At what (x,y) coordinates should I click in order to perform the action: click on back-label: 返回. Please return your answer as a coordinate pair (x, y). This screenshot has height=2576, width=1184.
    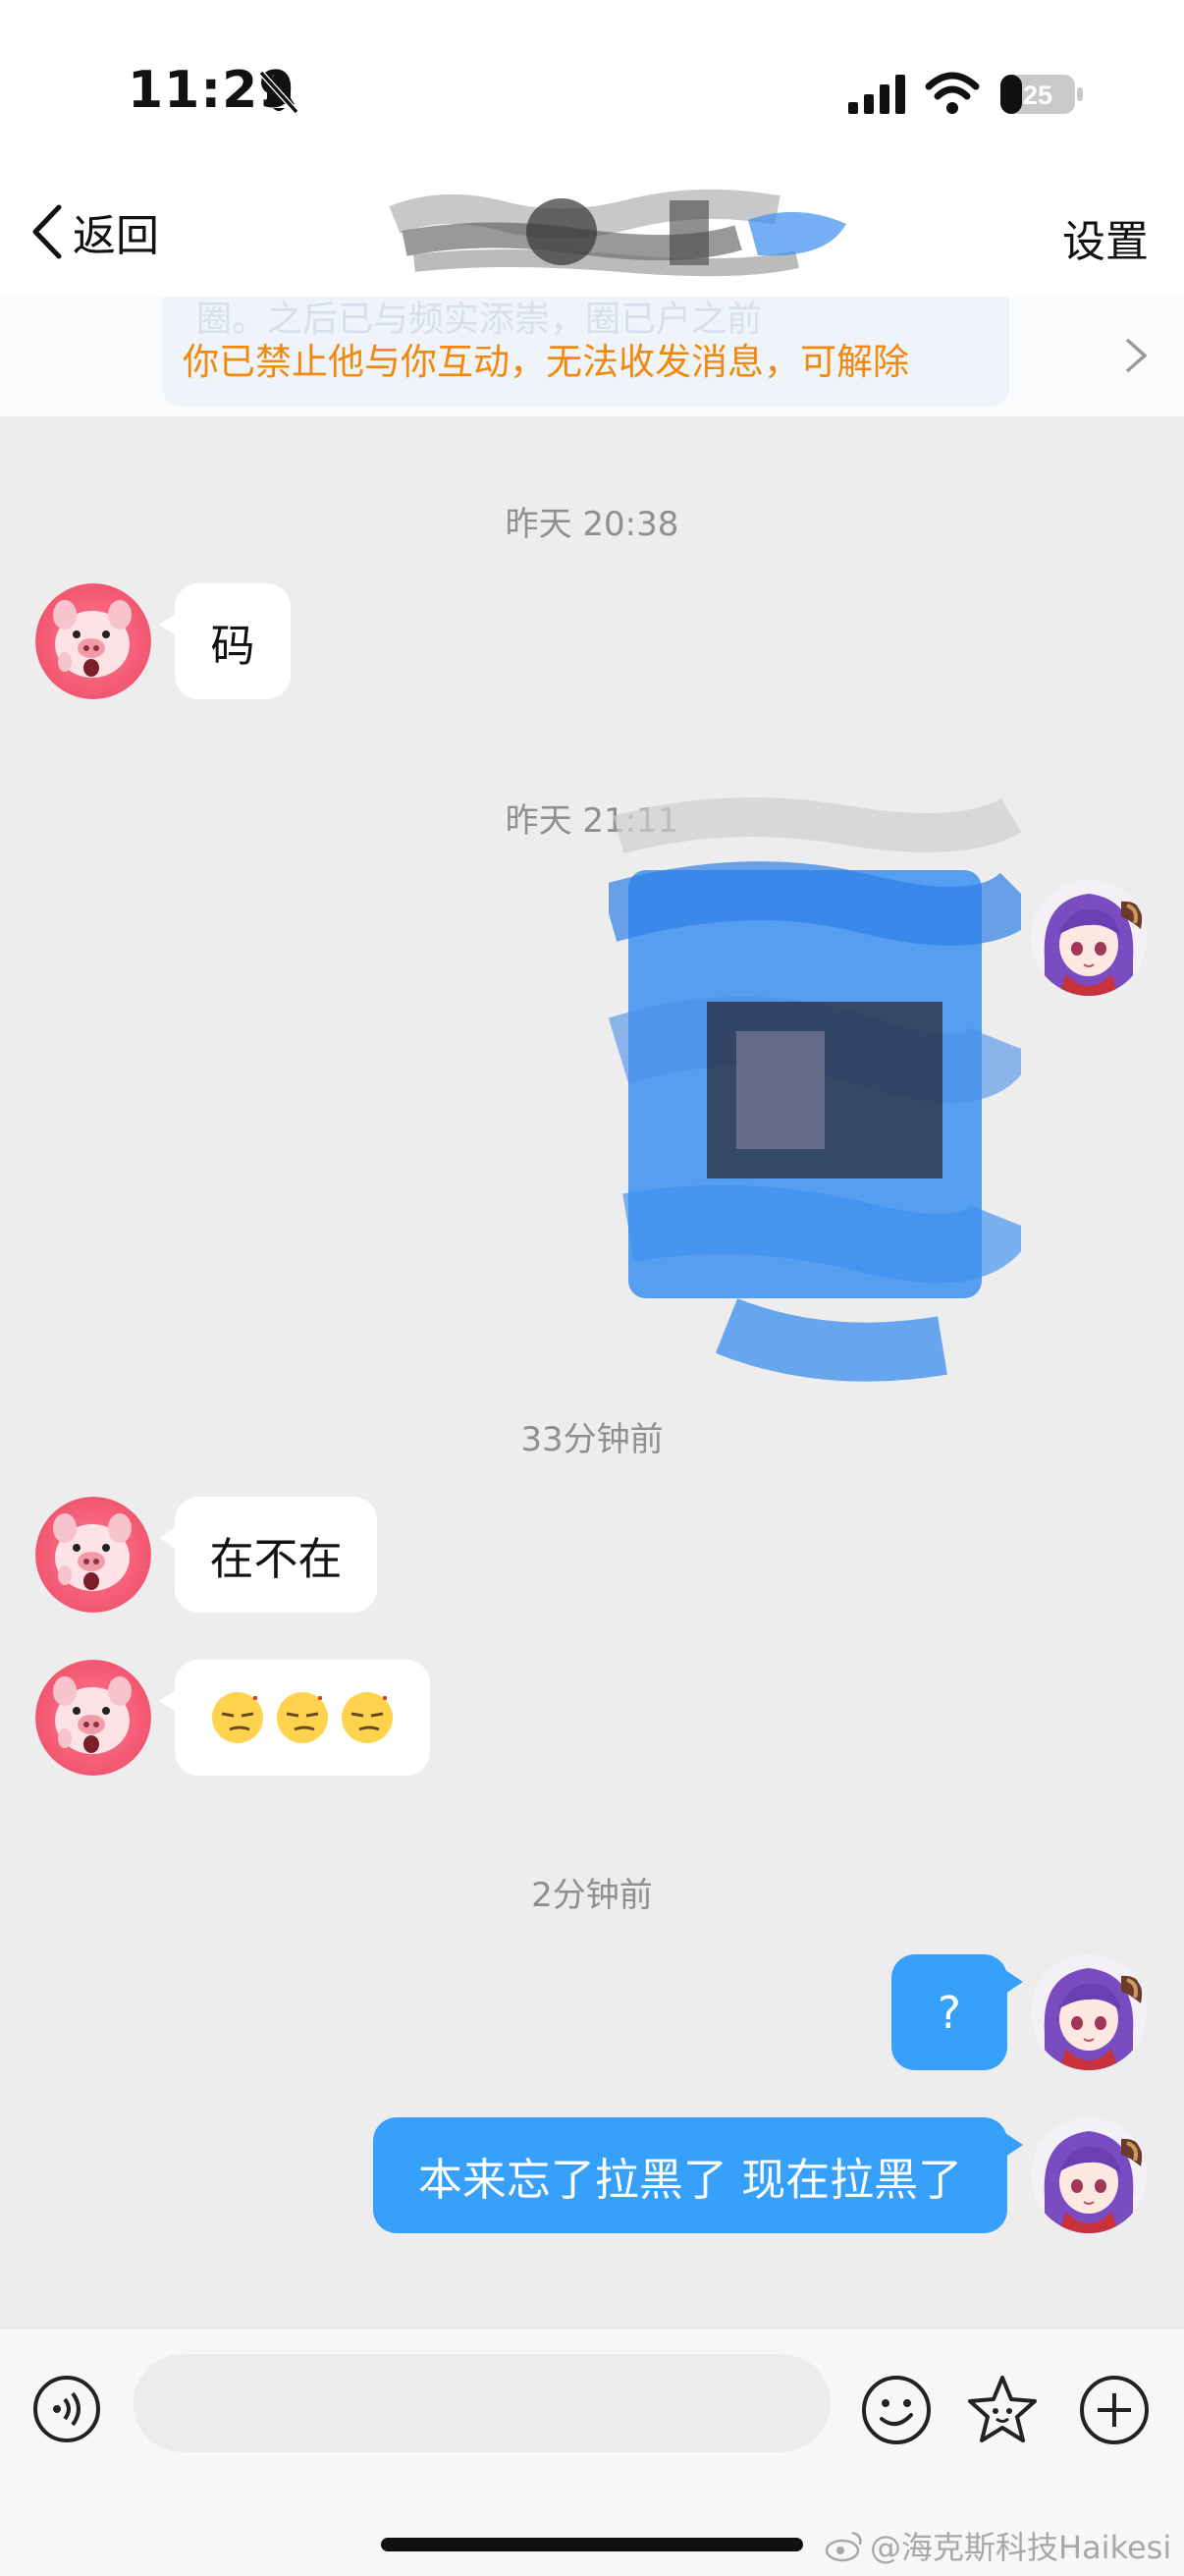
    Looking at the image, I should click on (116, 236).